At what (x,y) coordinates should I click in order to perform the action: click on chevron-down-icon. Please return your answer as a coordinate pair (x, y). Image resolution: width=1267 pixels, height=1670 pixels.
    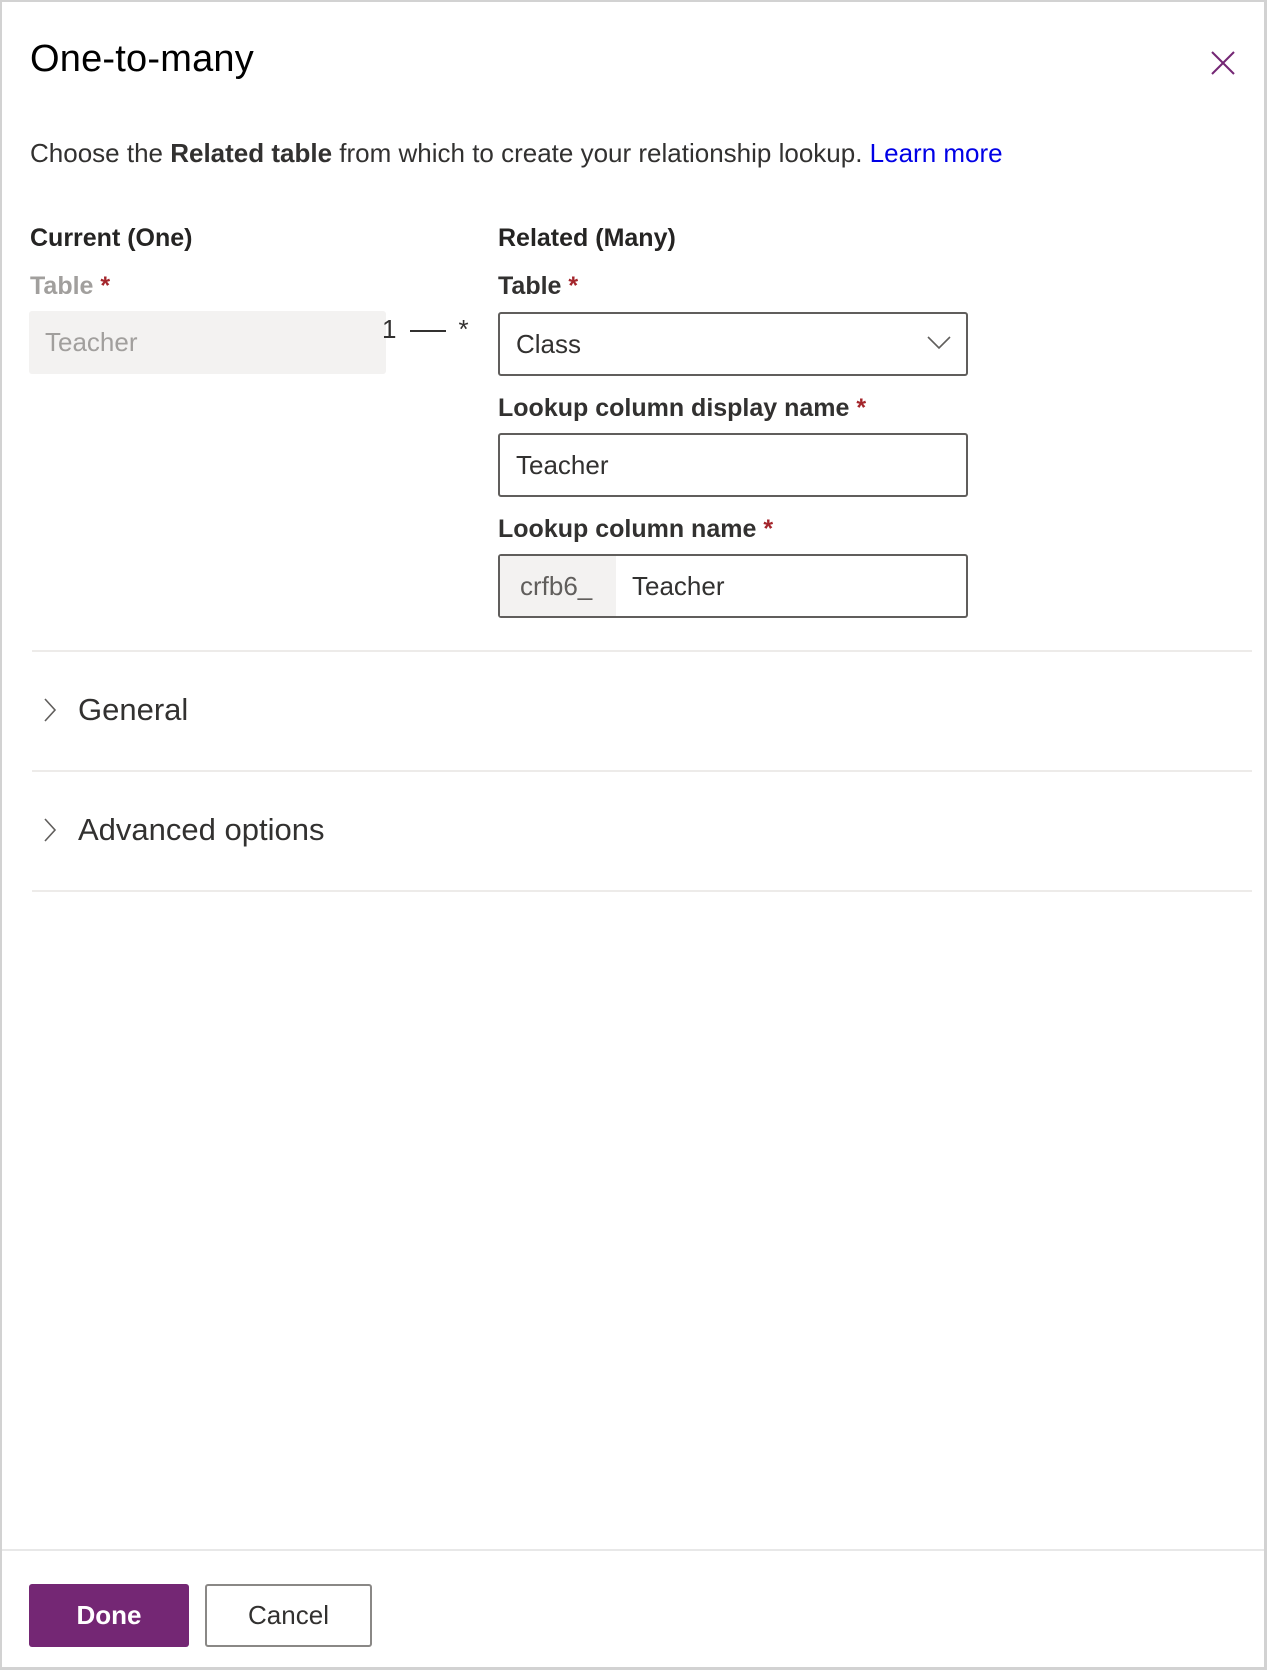
    Looking at the image, I should click on (939, 343).